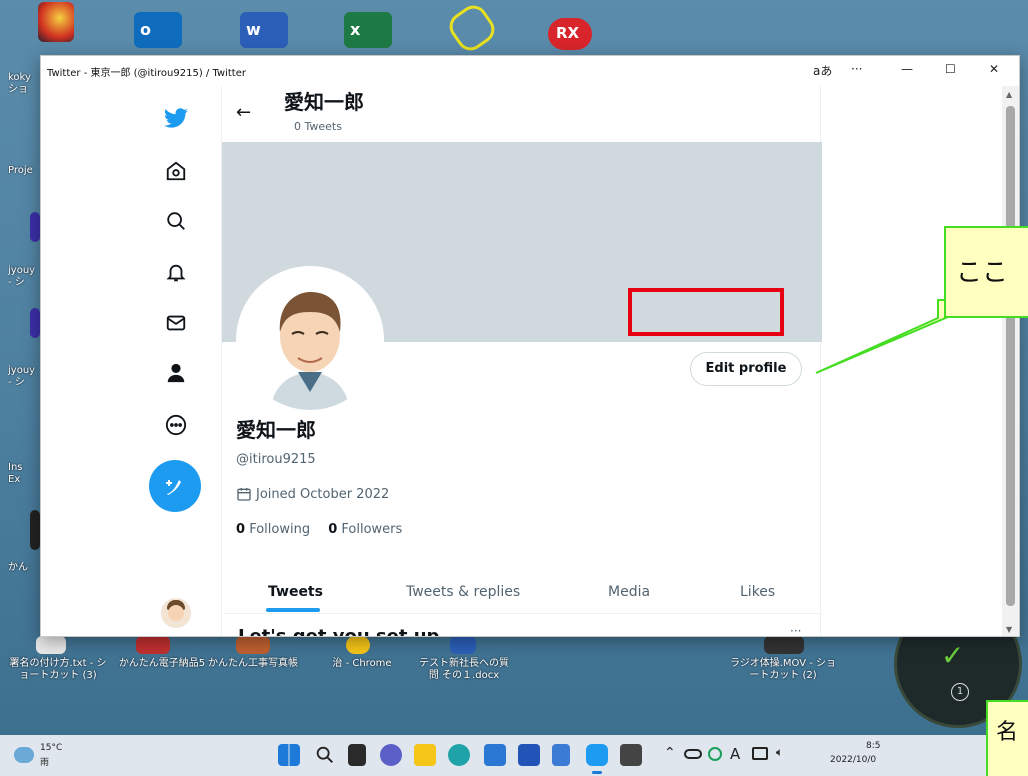  What do you see at coordinates (243, 112) in the screenshot?
I see `back-button: ←` at bounding box center [243, 112].